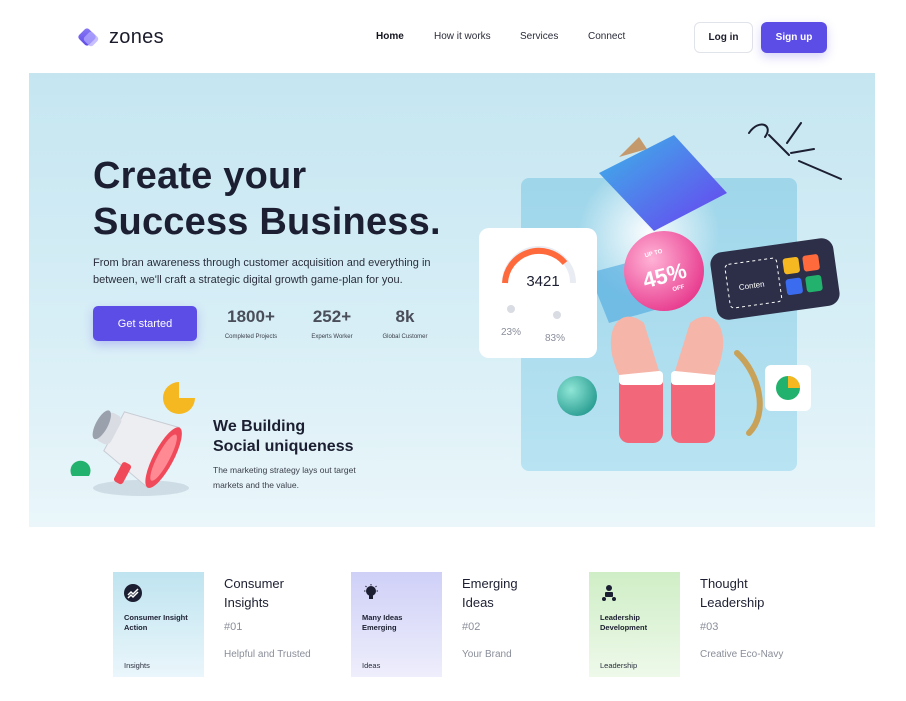 The height and width of the screenshot is (701, 906). Describe the element at coordinates (233, 627) in the screenshot. I see `card-number: #01` at that location.